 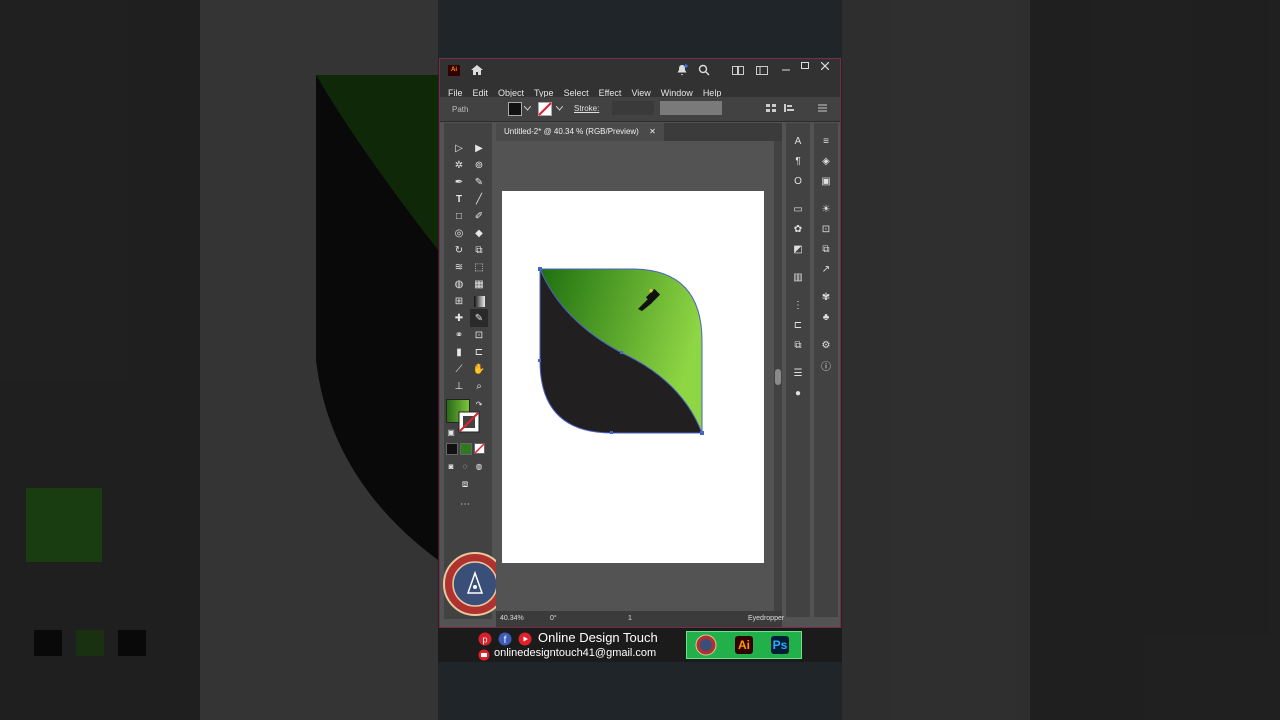 I want to click on document-tab-bar: Untitled-2* @ 40.34 % (RGB/Preview) ✕, so click(x=639, y=132).